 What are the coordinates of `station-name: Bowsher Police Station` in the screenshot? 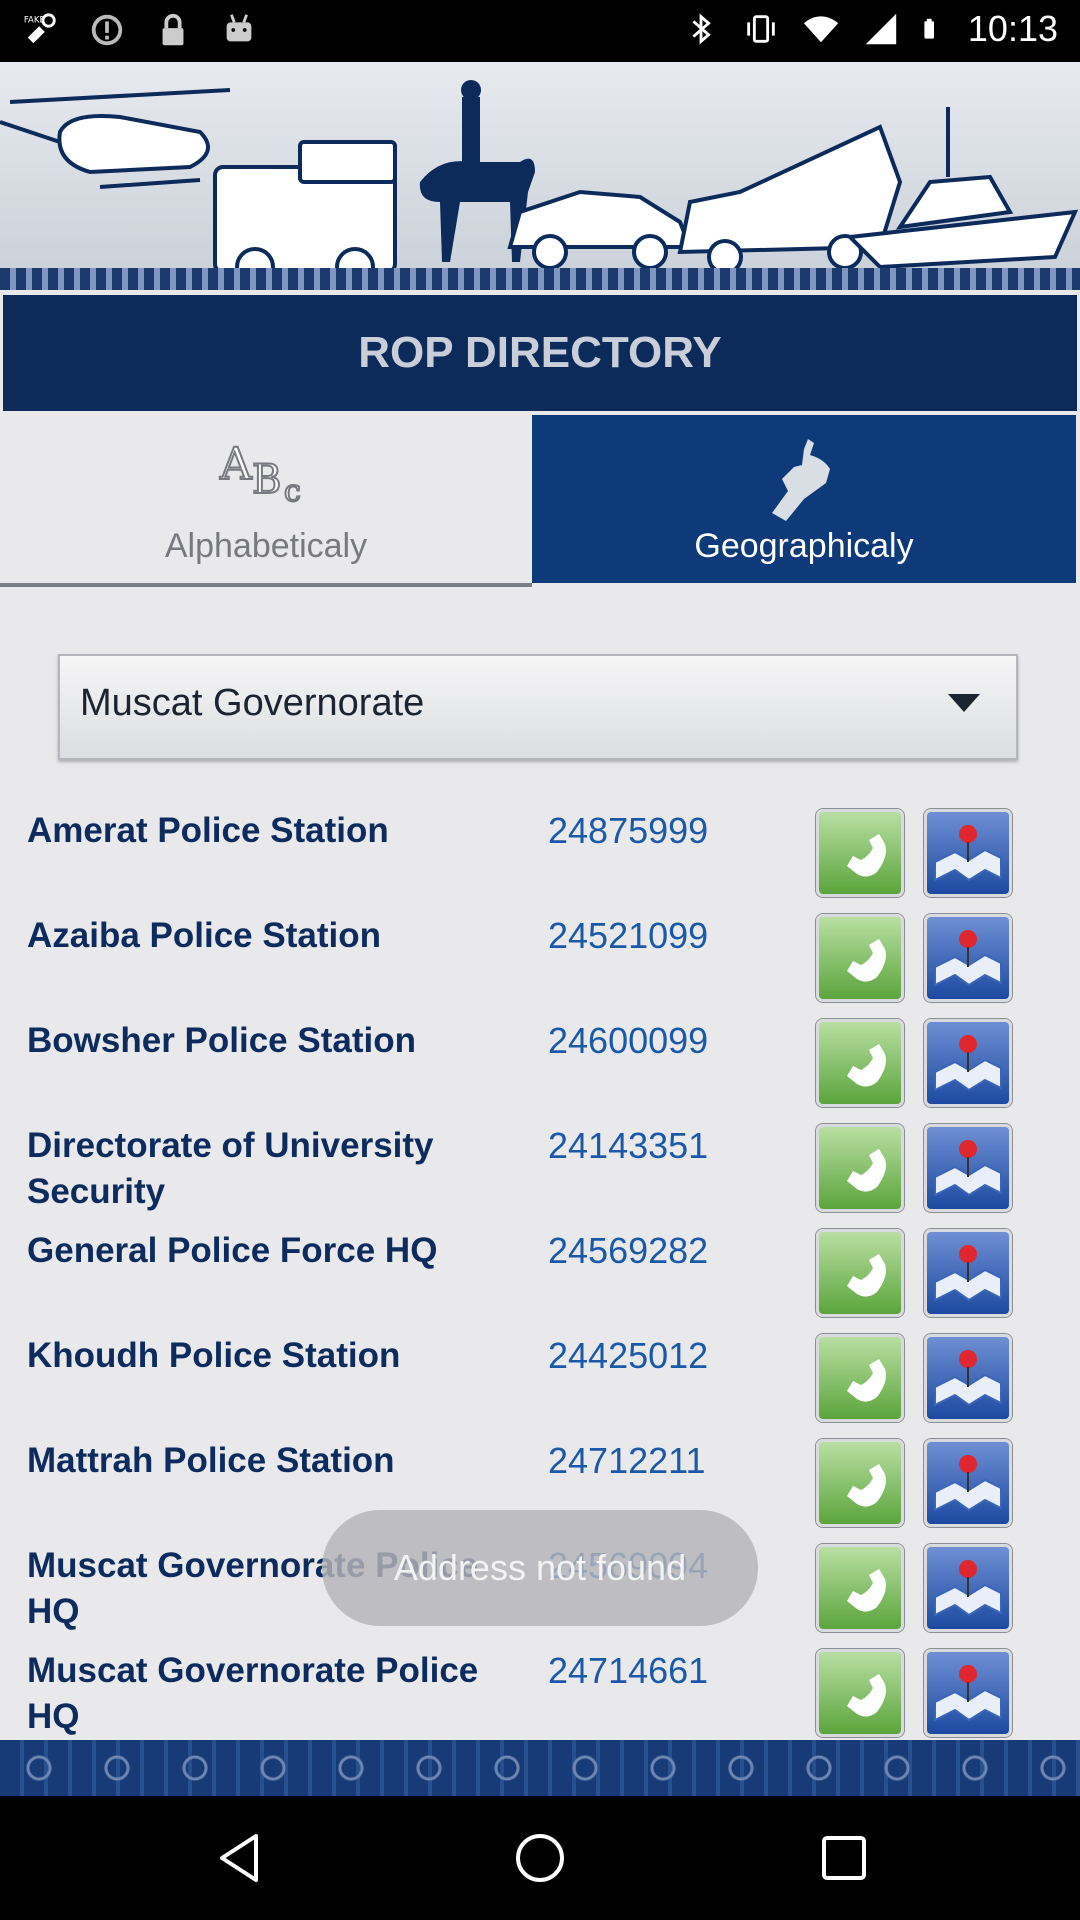 It's located at (221, 1040).